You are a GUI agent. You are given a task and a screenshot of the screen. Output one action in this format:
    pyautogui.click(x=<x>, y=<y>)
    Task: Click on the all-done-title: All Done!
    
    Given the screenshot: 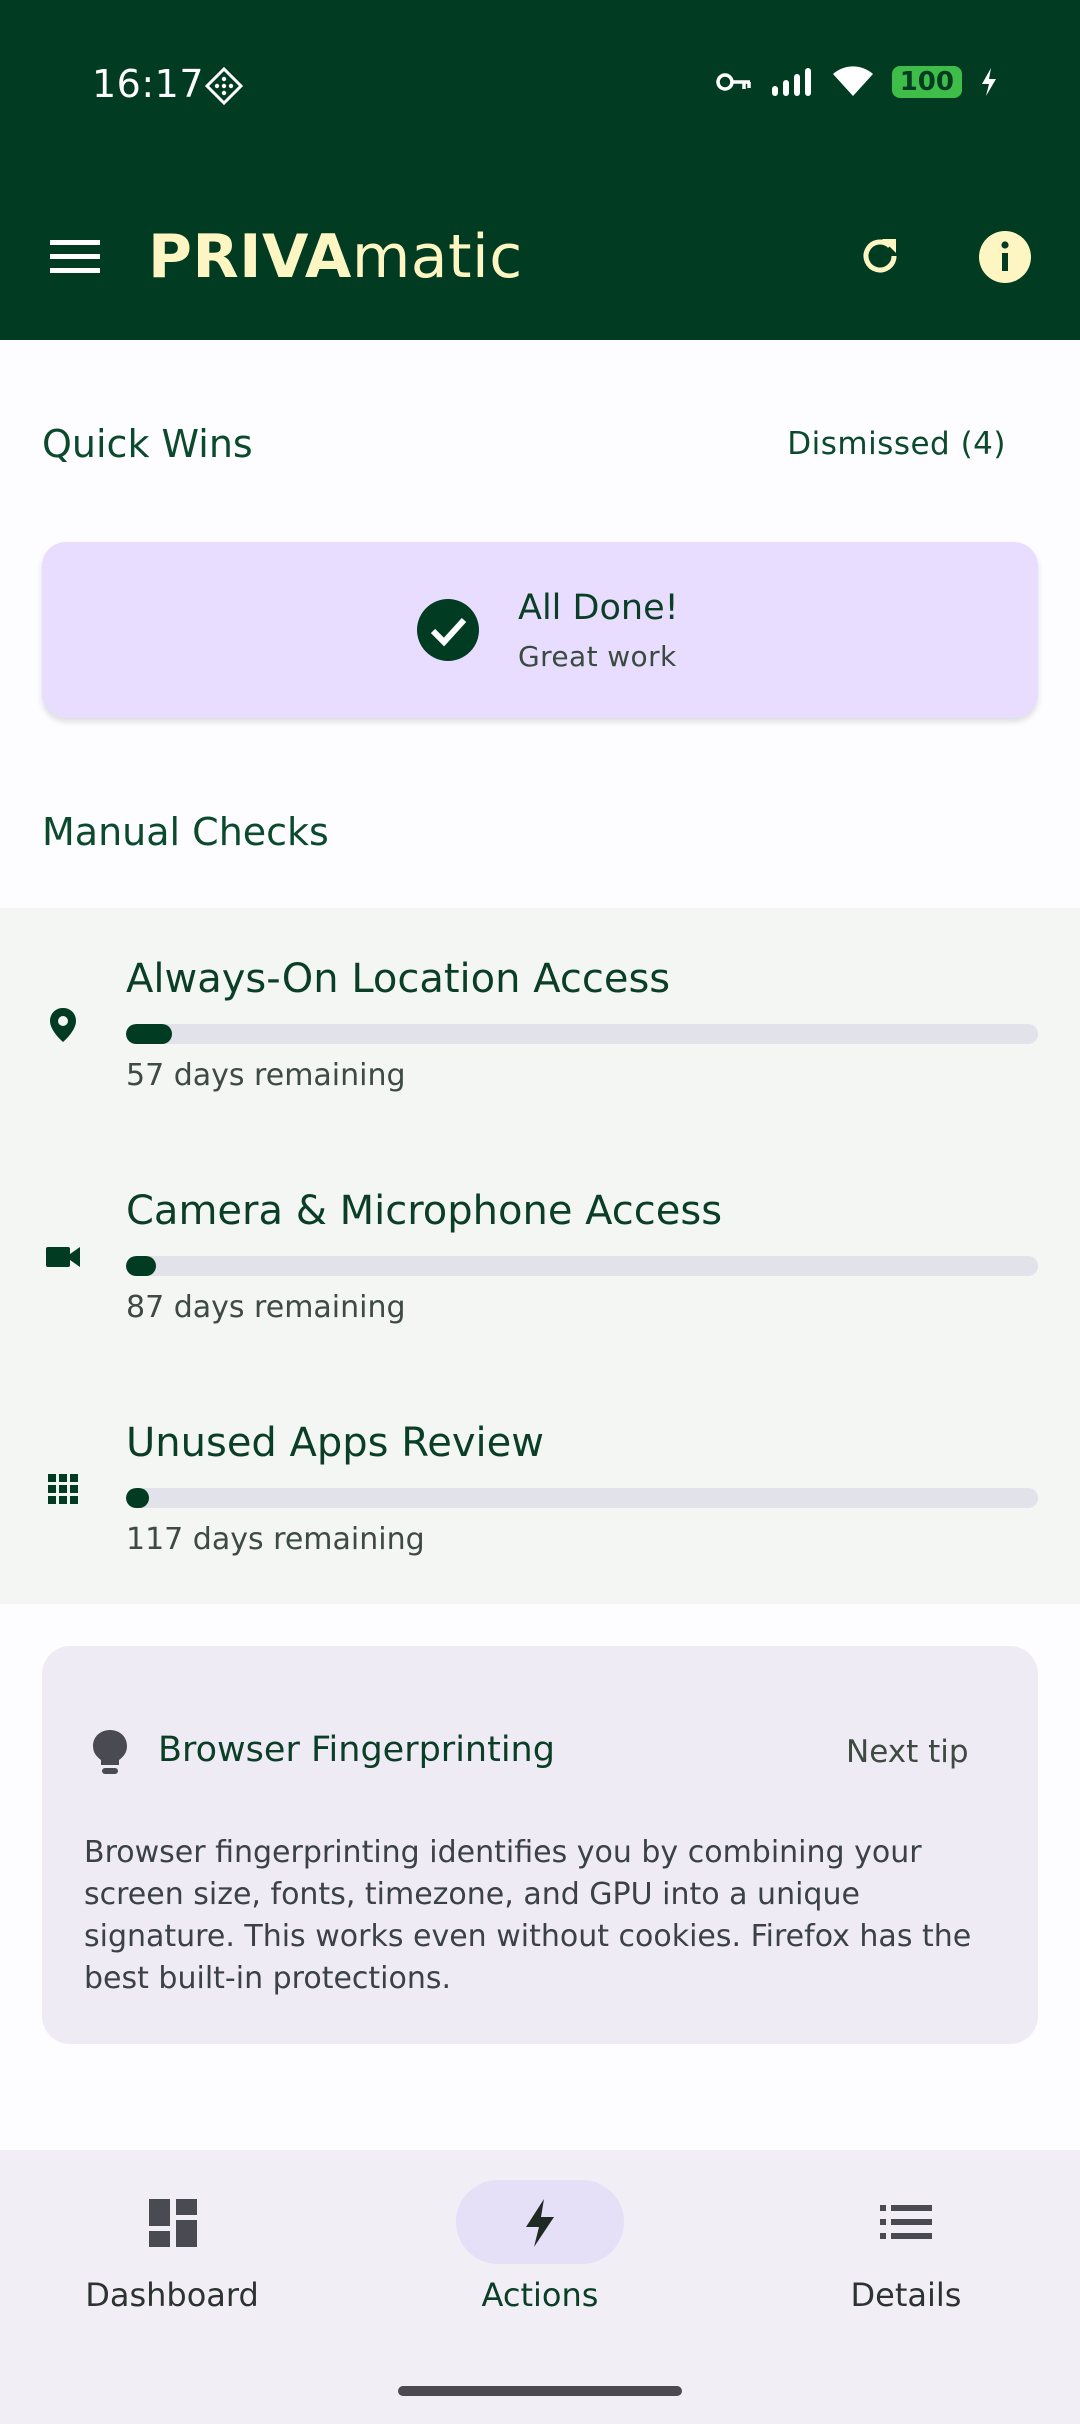 What is the action you would take?
    pyautogui.click(x=598, y=608)
    